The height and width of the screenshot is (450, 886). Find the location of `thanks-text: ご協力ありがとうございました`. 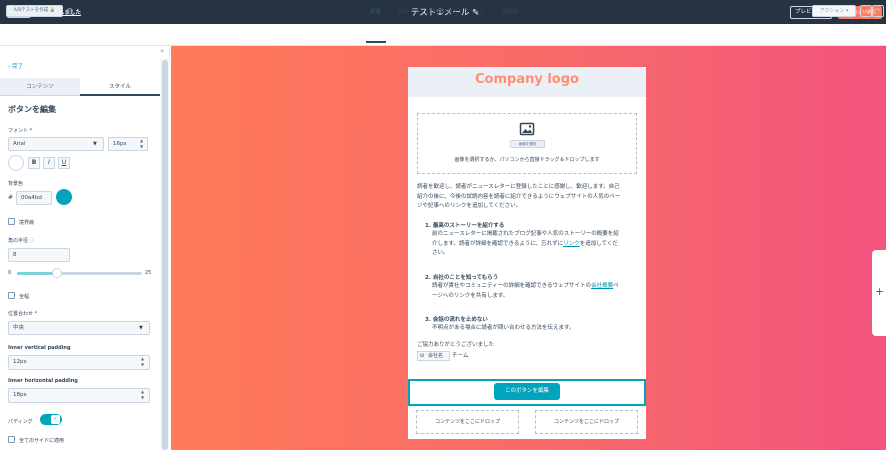

thanks-text: ご協力ありがとうございました is located at coordinates (456, 345).